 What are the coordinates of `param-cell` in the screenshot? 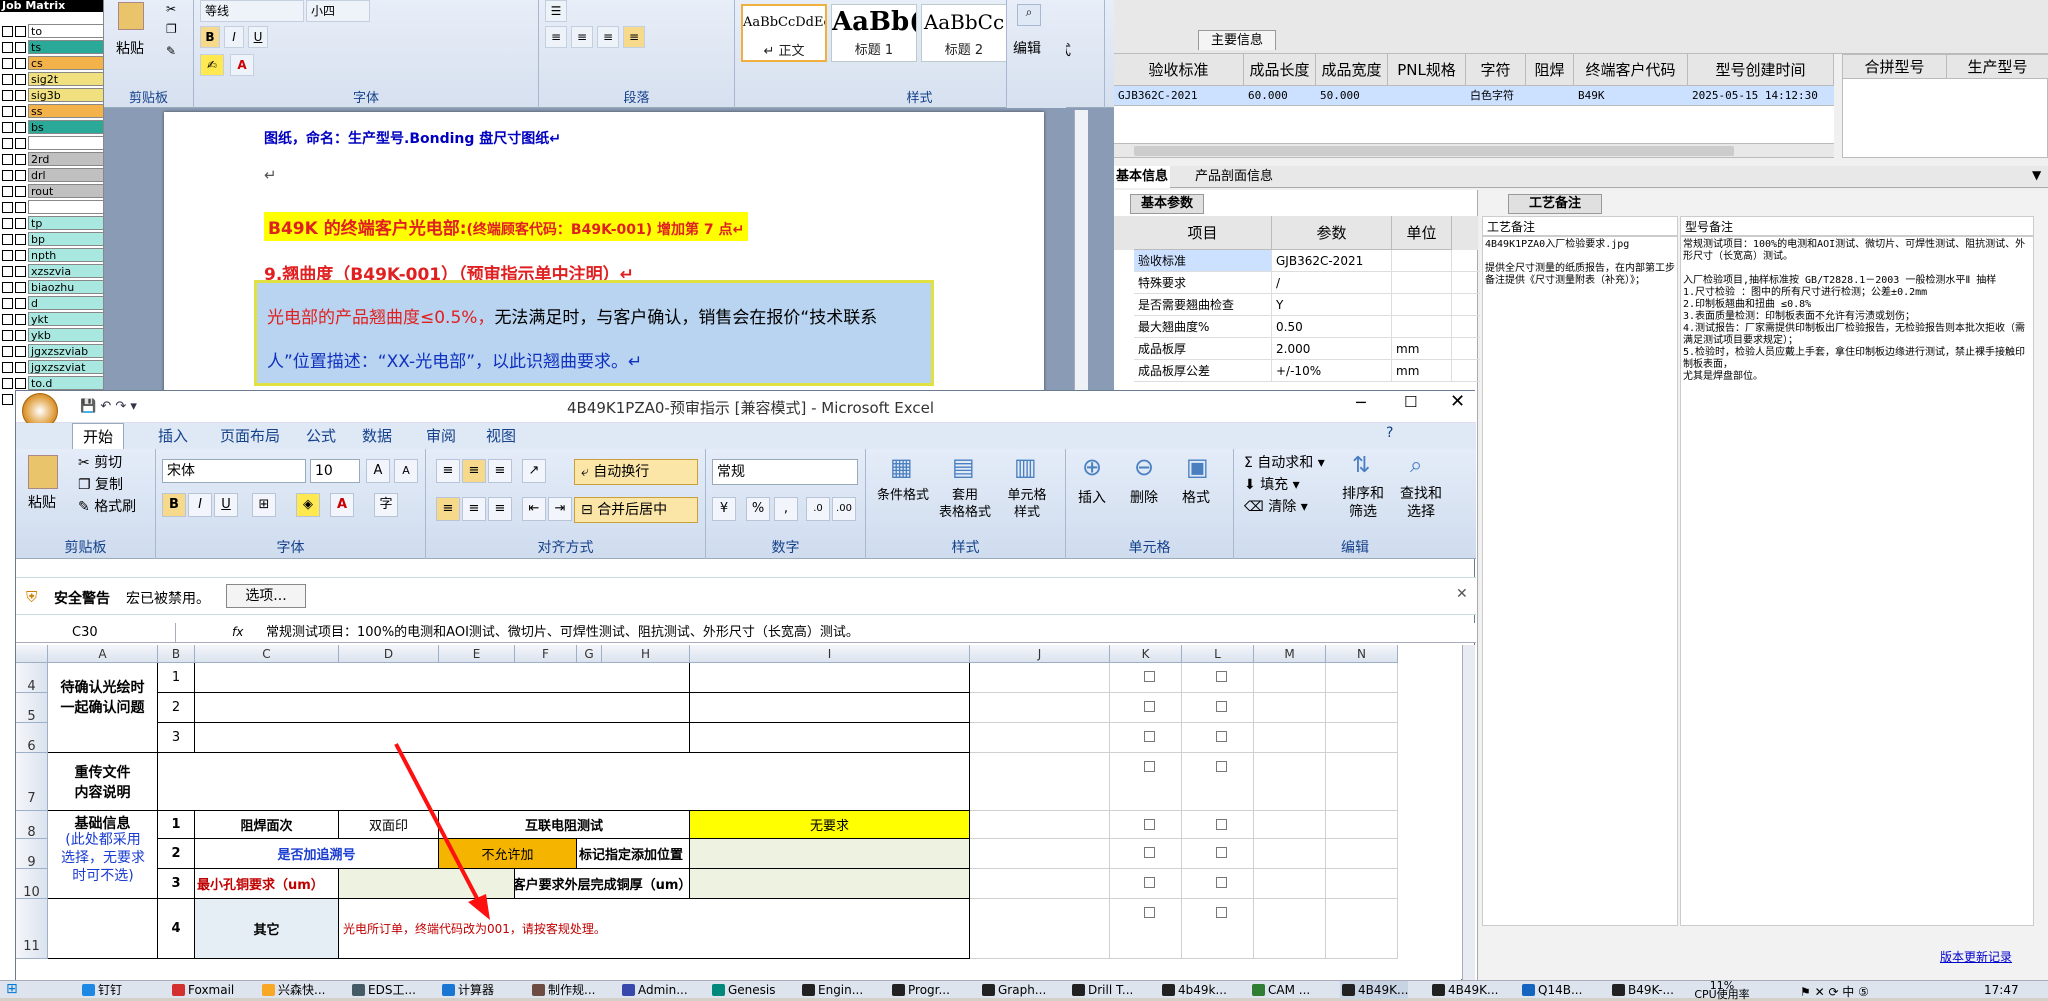 It's located at (1422, 305).